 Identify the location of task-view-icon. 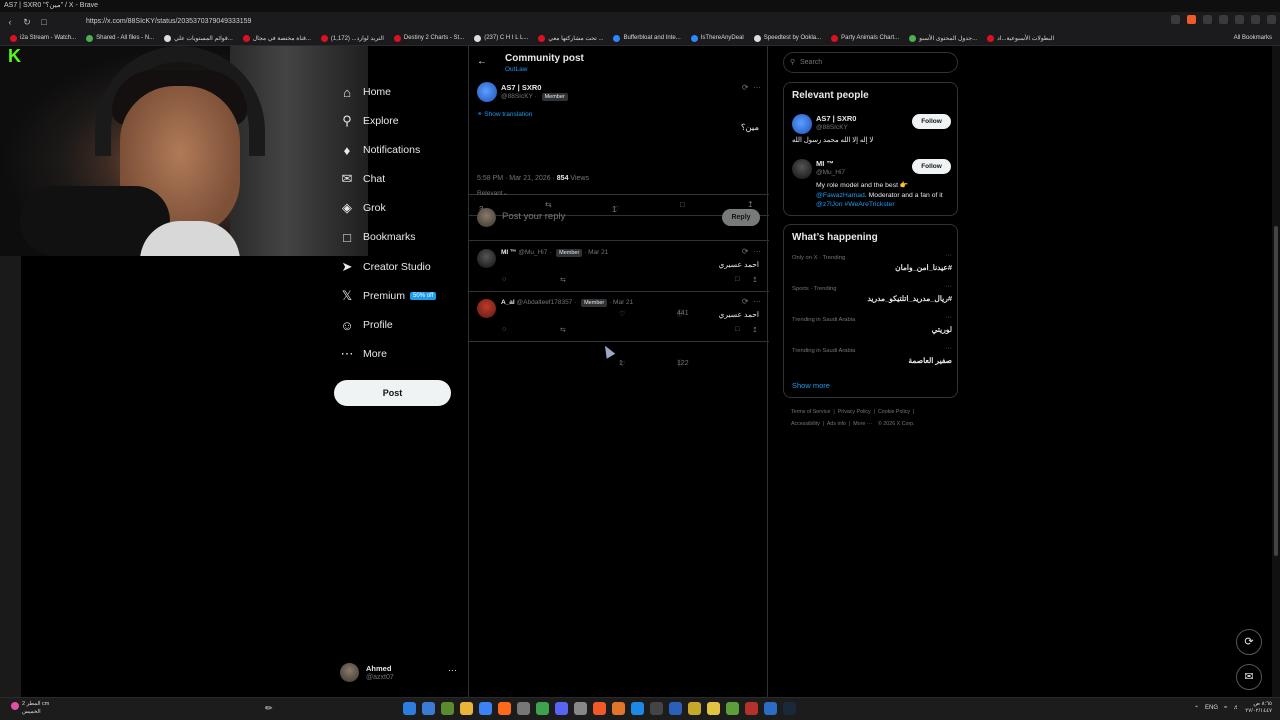
(428, 708).